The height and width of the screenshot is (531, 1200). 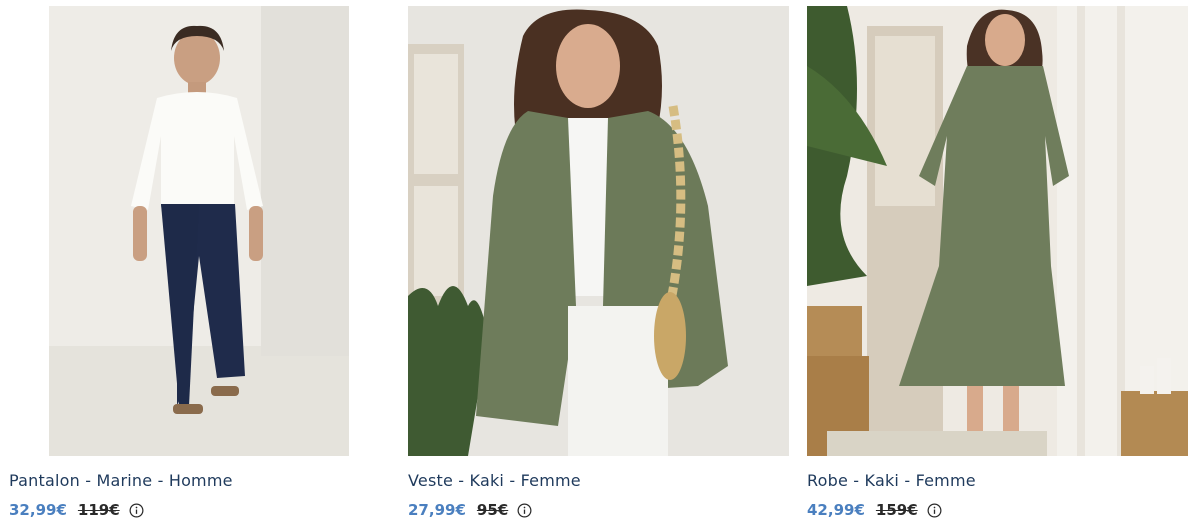 What do you see at coordinates (98, 510) in the screenshot?
I see `original-price: 119€` at bounding box center [98, 510].